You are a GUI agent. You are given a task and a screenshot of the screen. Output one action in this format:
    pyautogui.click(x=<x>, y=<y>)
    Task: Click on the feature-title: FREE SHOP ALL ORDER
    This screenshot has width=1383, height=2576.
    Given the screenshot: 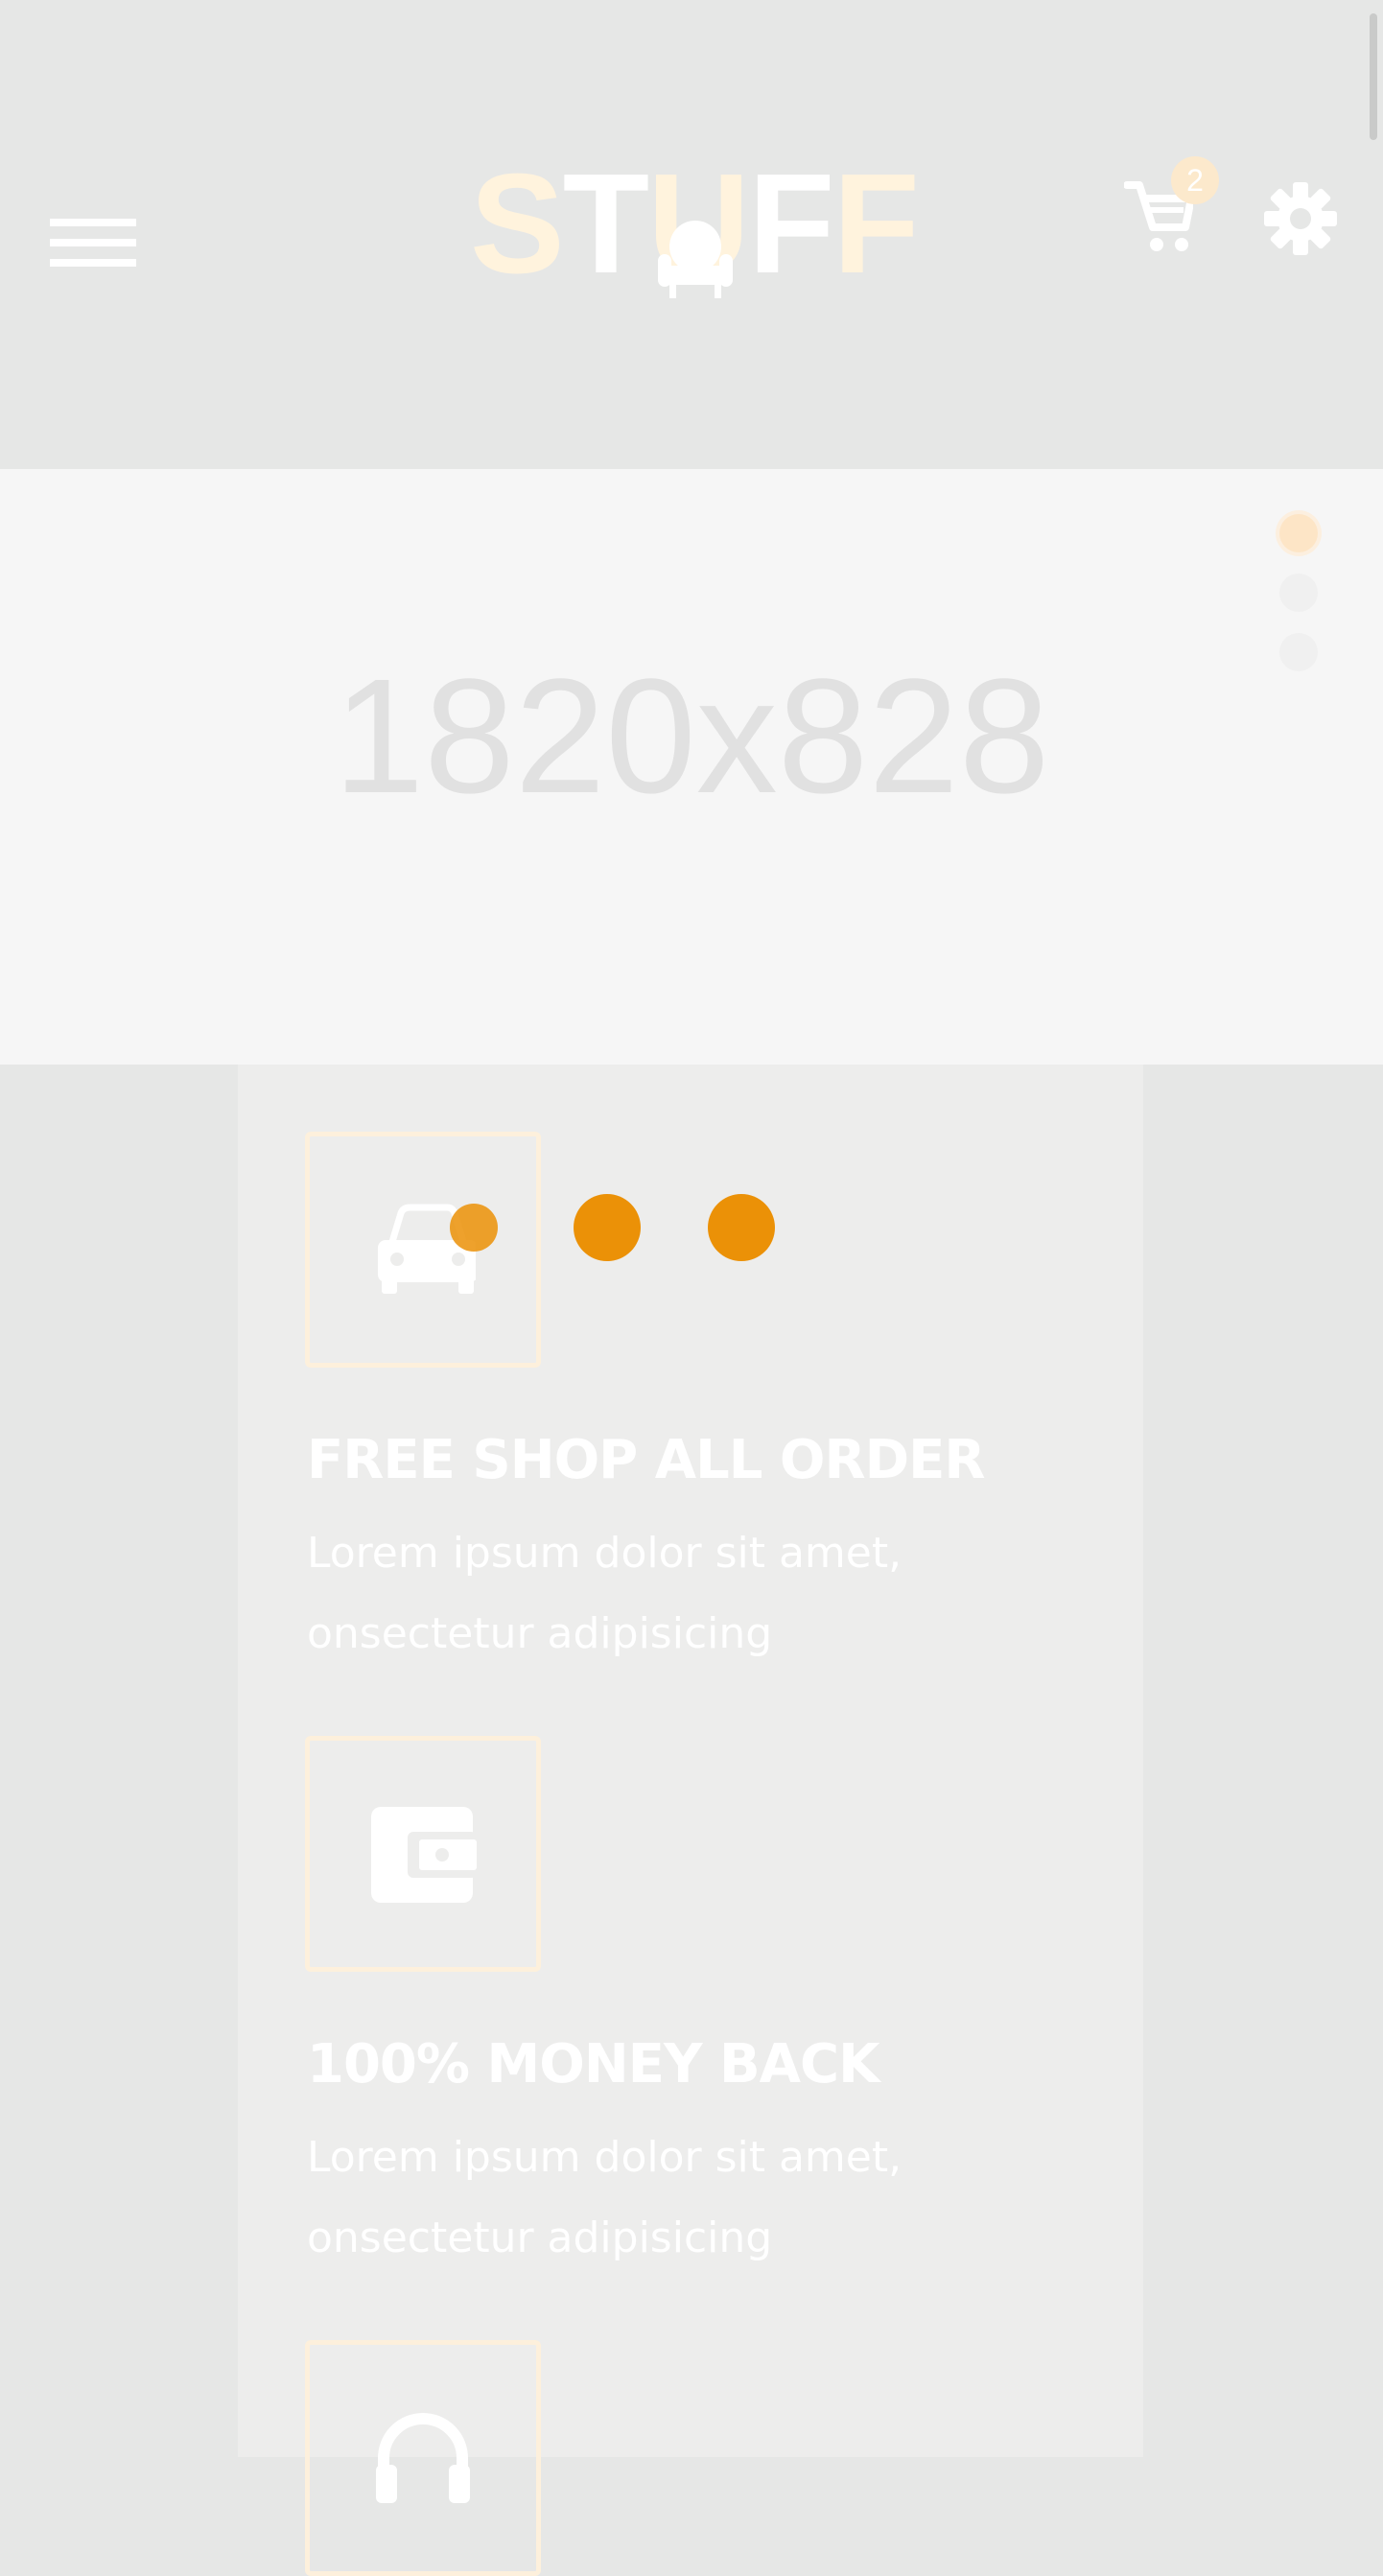 What is the action you would take?
    pyautogui.click(x=646, y=1460)
    